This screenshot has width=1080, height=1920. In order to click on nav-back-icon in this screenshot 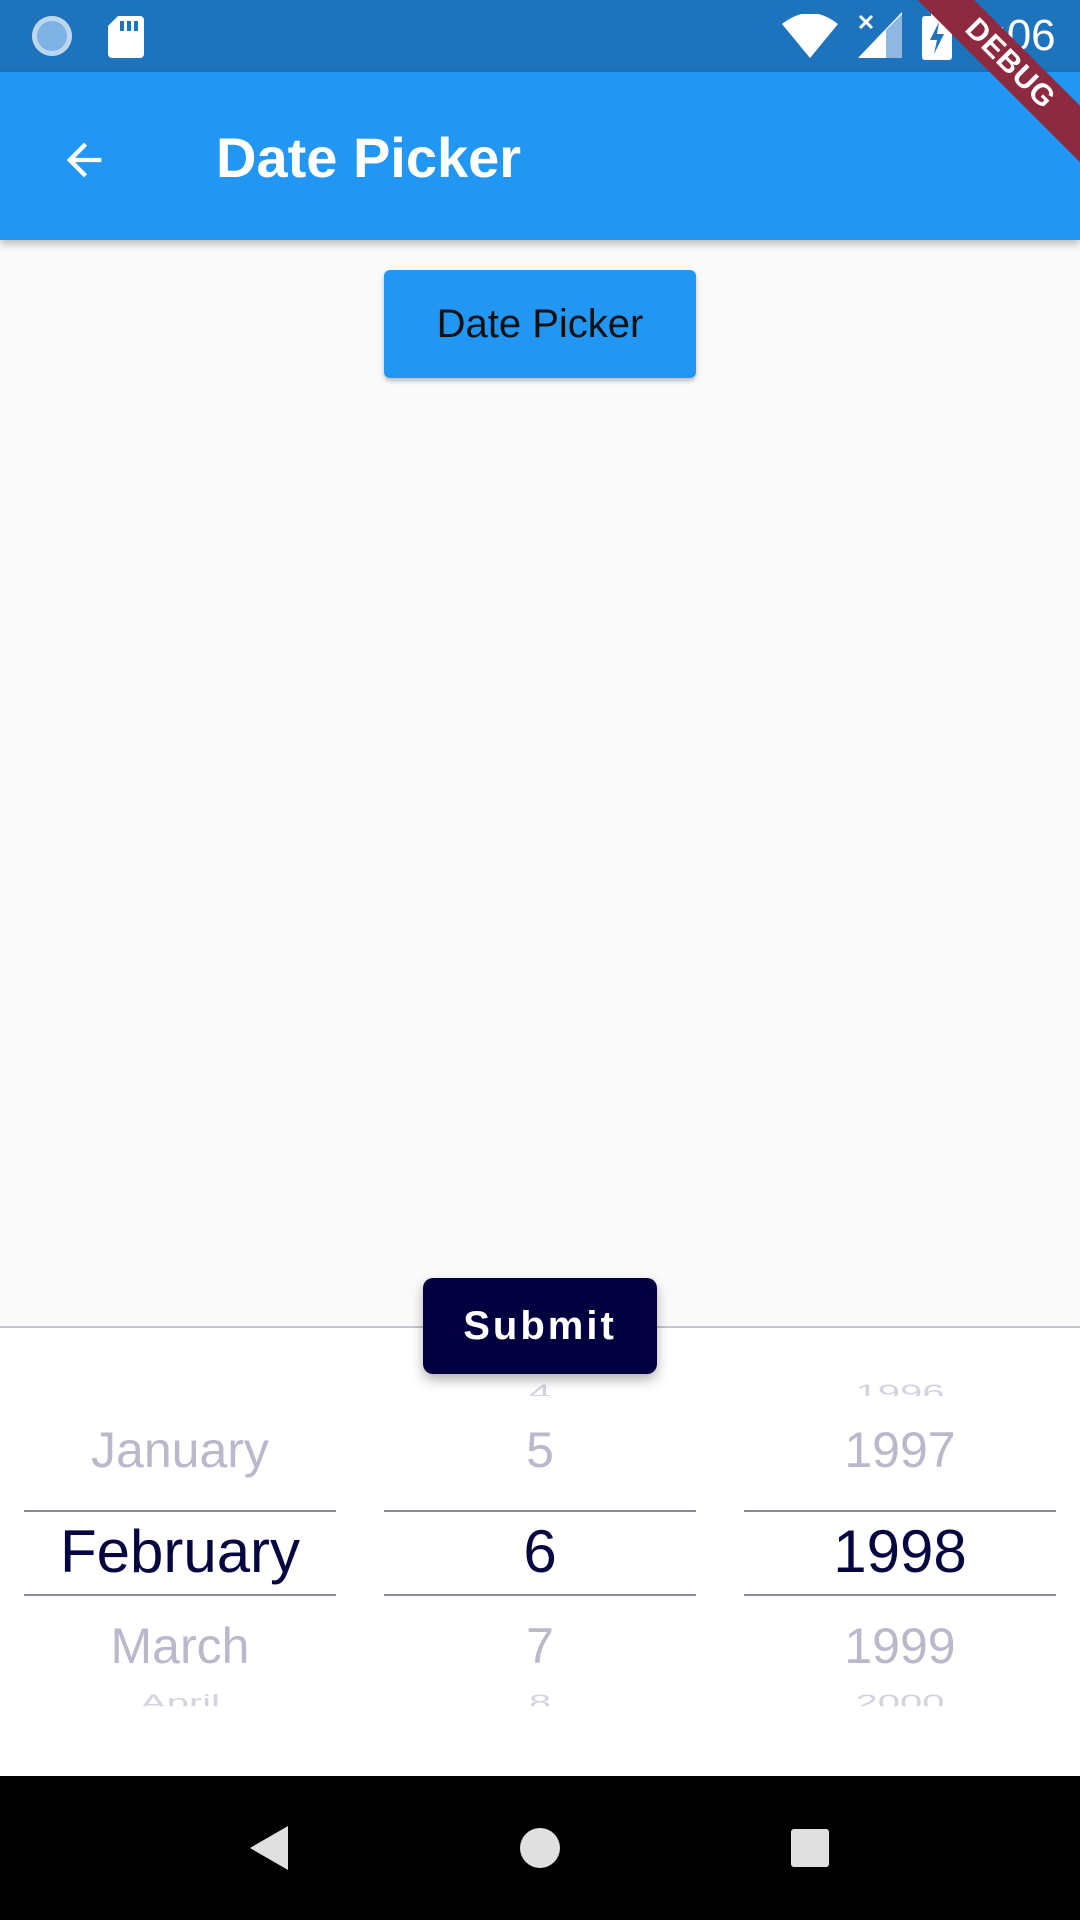, I will do `click(269, 1848)`.